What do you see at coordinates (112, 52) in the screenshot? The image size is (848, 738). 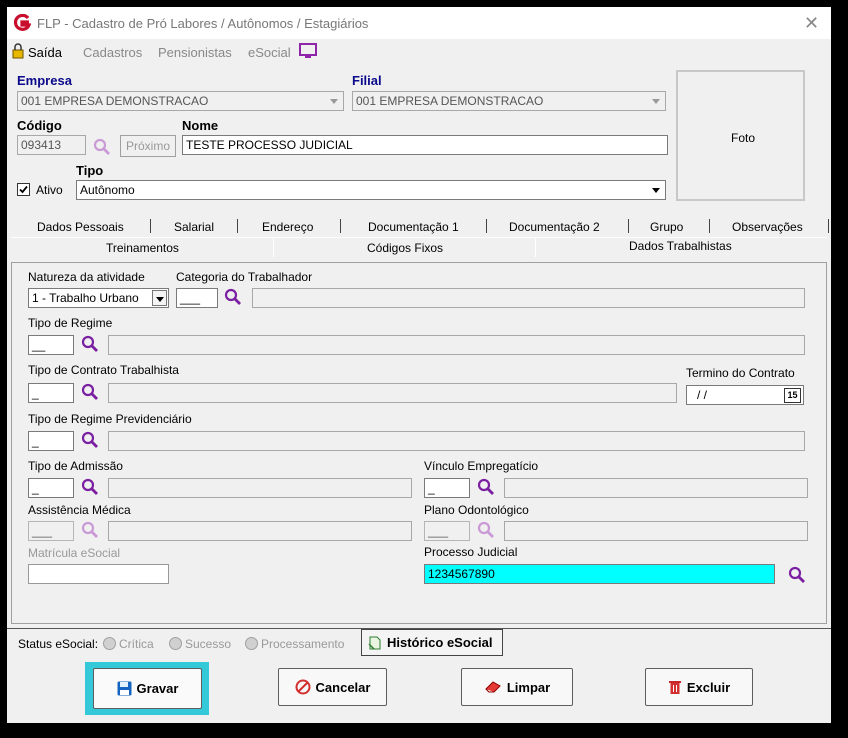 I see `menu-cadastros: Cadastros` at bounding box center [112, 52].